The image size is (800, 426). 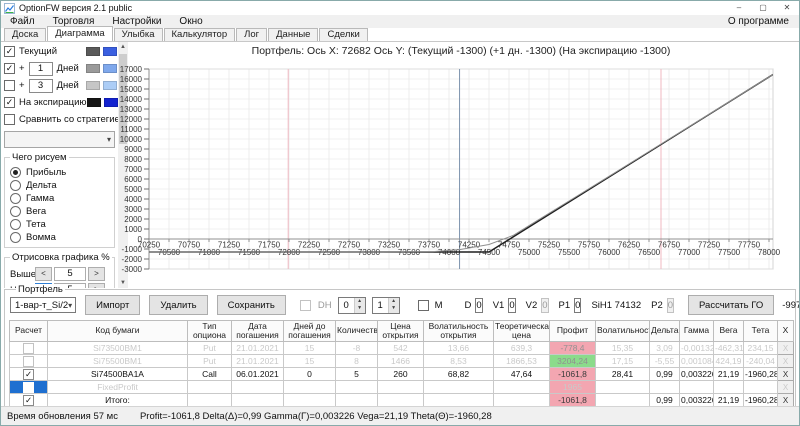 I want to click on menu-item-Файл: Файл, so click(x=22, y=21).